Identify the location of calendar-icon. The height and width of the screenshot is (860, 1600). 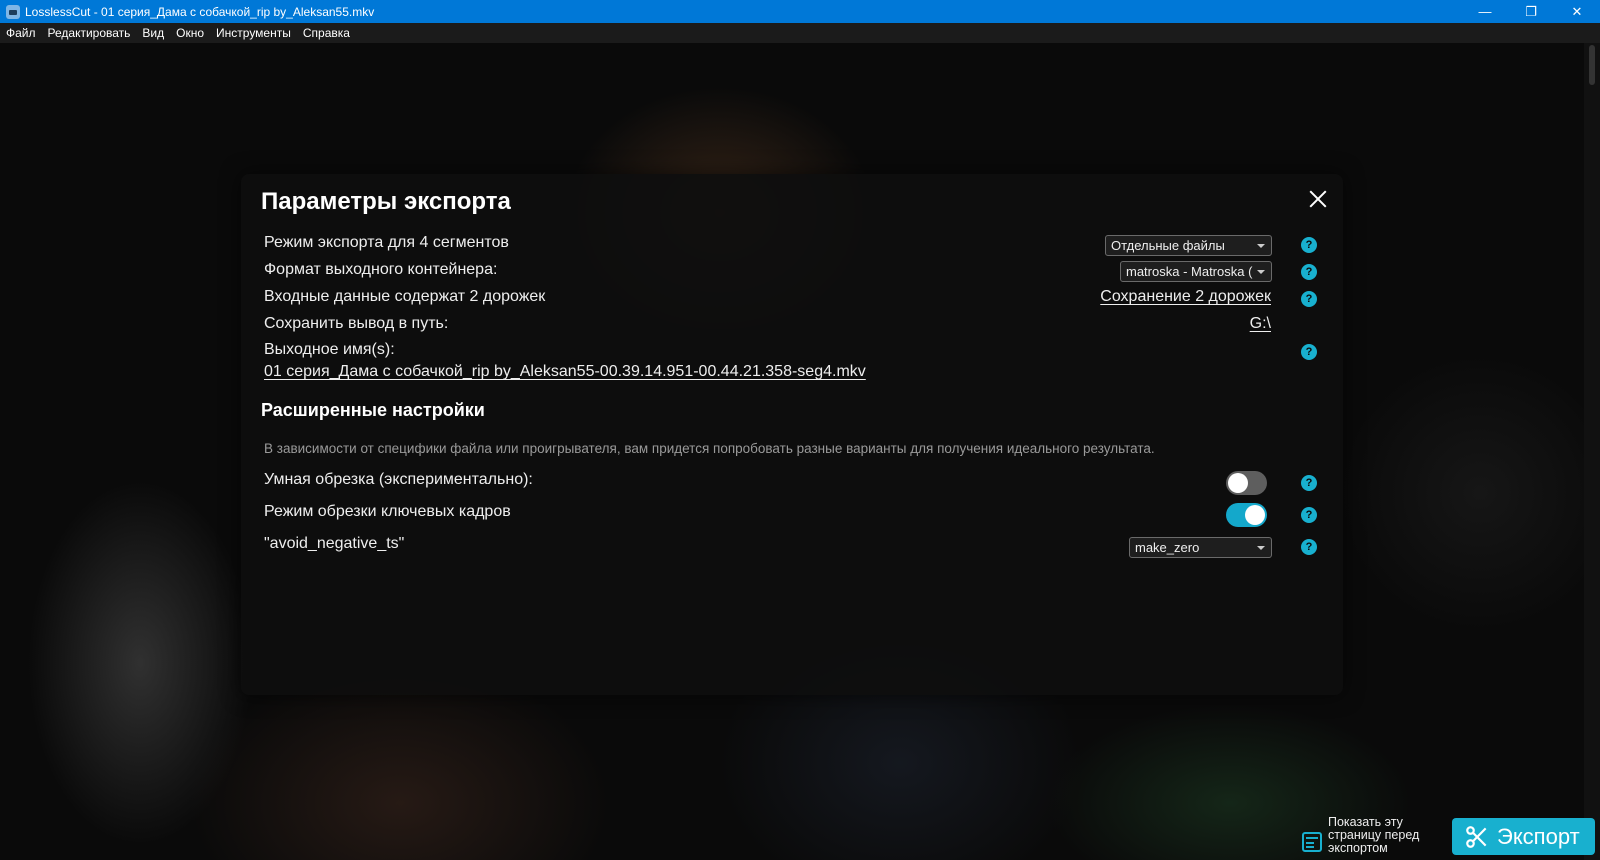
(1312, 841).